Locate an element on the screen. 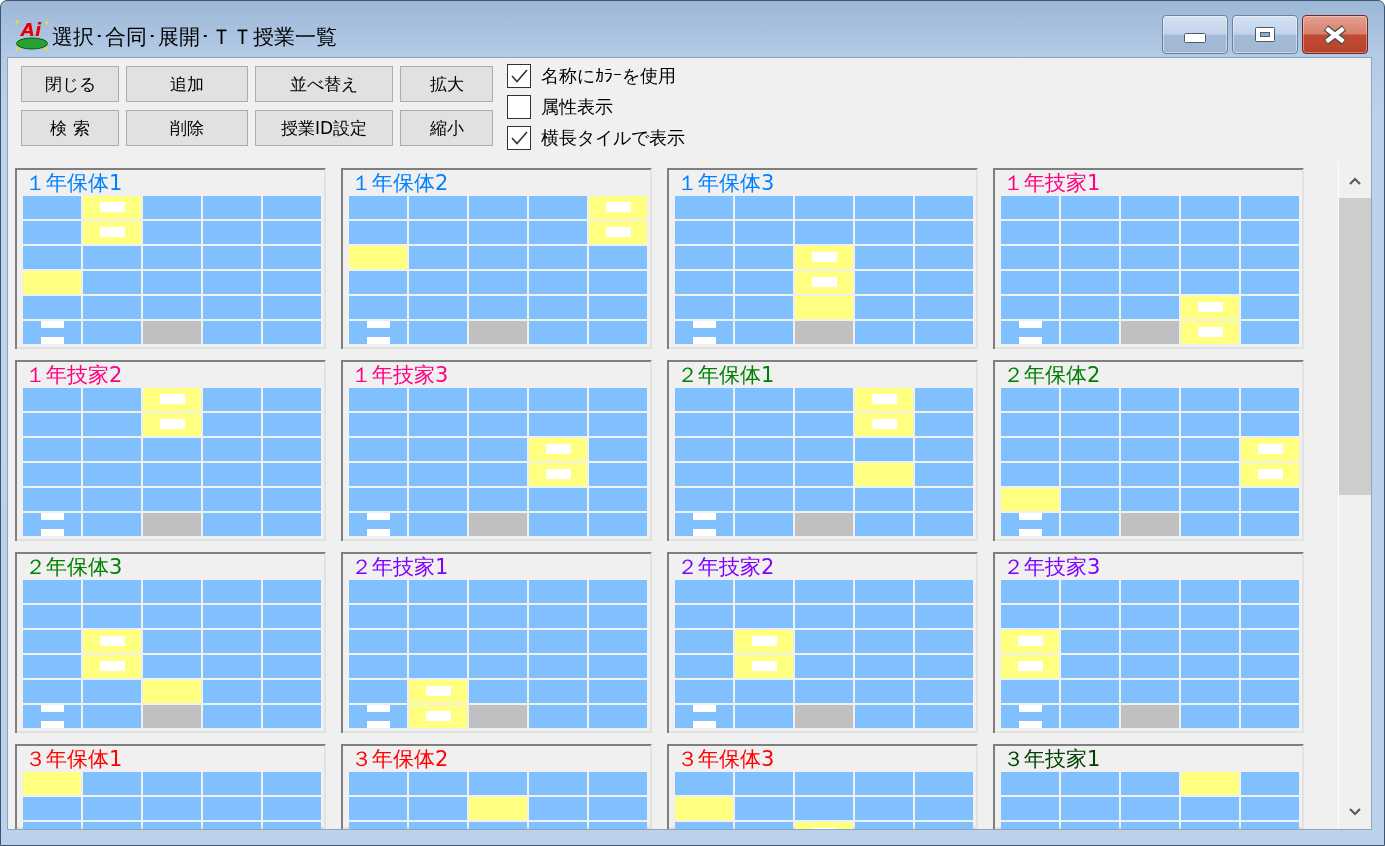 This screenshot has height=846, width=1385. toolbar-button: 検 索 is located at coordinates (70, 128).